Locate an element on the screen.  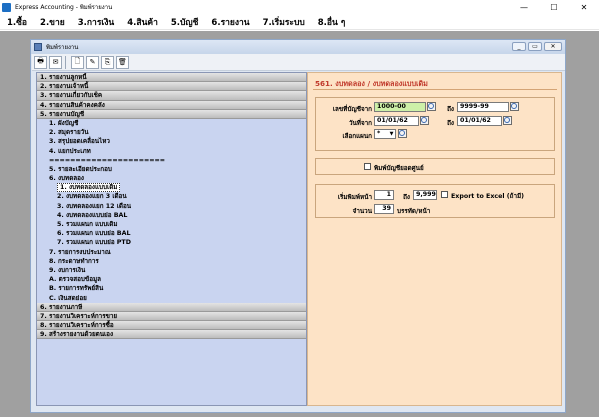
tree-item-label: 4. แยกประเภท is located at coordinates (70, 151).